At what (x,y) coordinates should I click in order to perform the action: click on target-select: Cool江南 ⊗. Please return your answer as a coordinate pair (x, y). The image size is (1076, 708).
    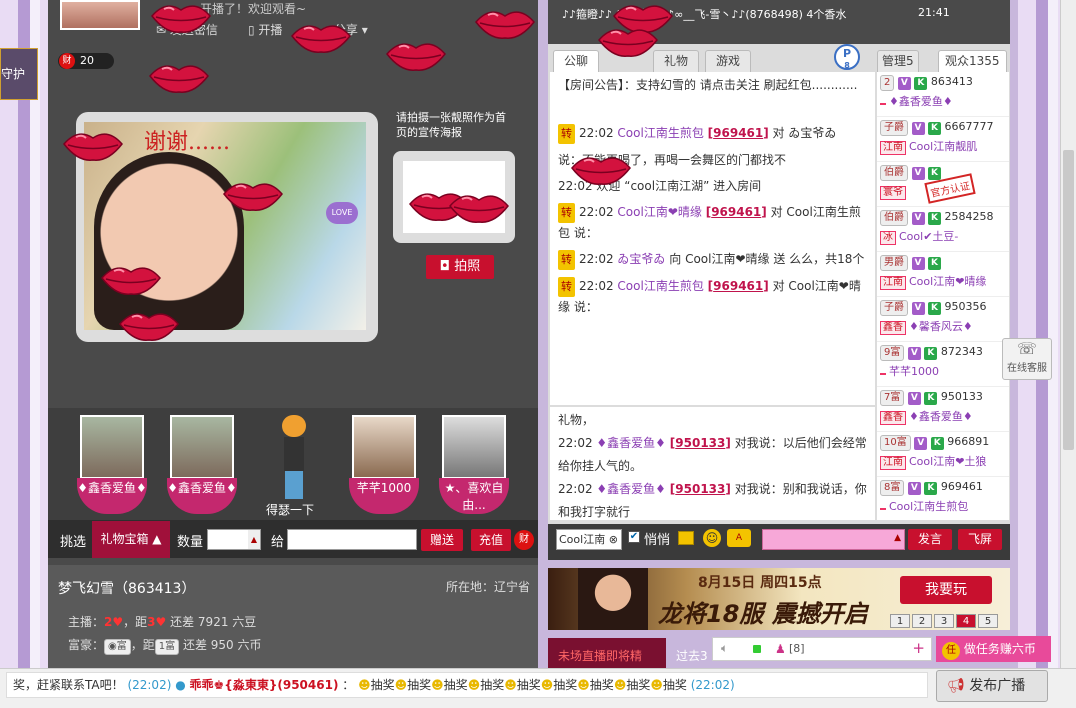
    Looking at the image, I should click on (589, 539).